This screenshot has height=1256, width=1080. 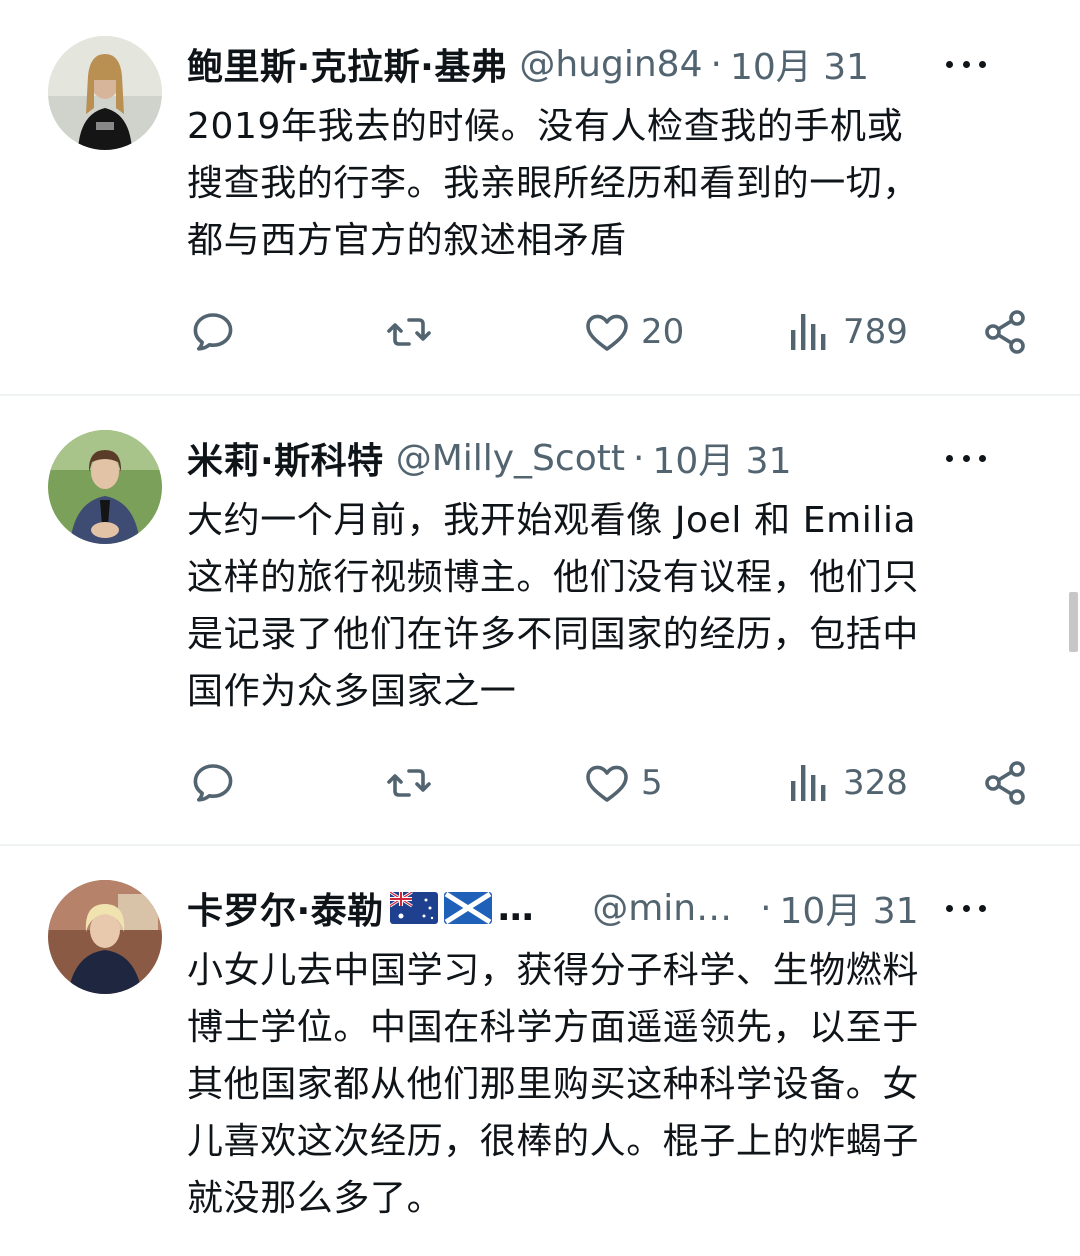 I want to click on tweet-actions: 20 789, so click(x=612, y=332).